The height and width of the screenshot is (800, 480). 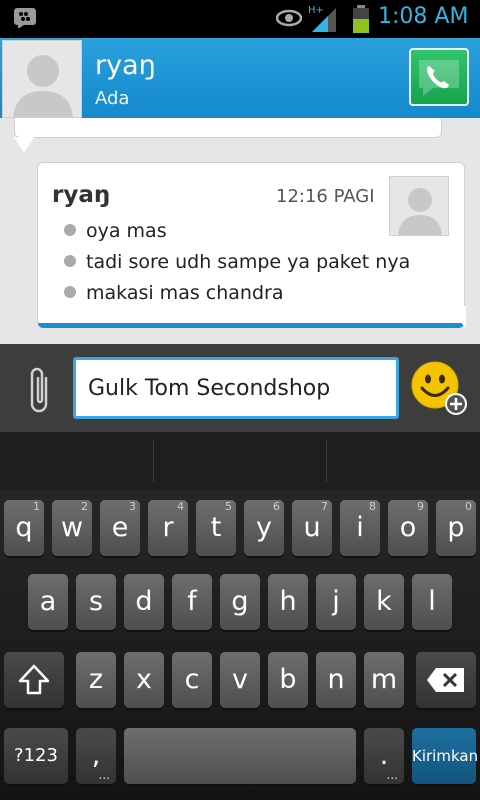 I want to click on key-hint: 9, so click(x=420, y=506).